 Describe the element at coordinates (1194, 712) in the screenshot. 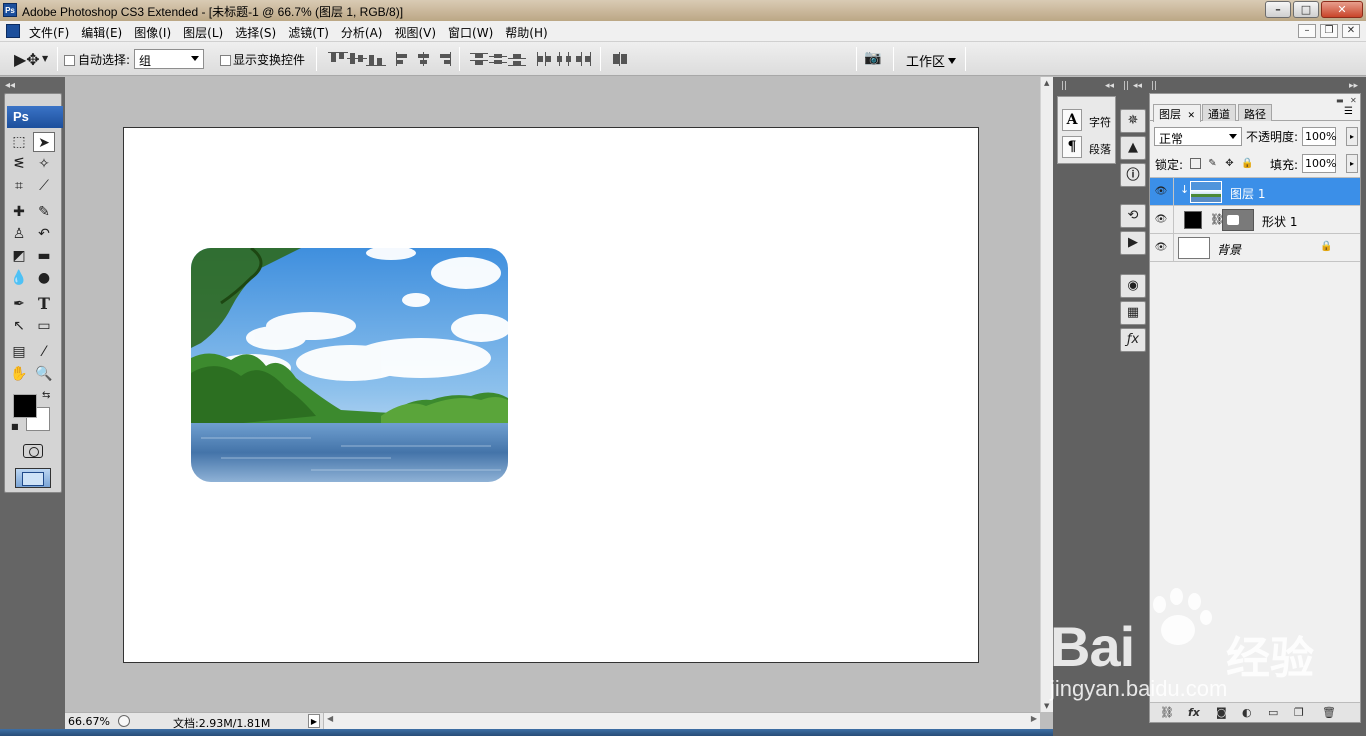

I see `fx-icon: fx` at that location.